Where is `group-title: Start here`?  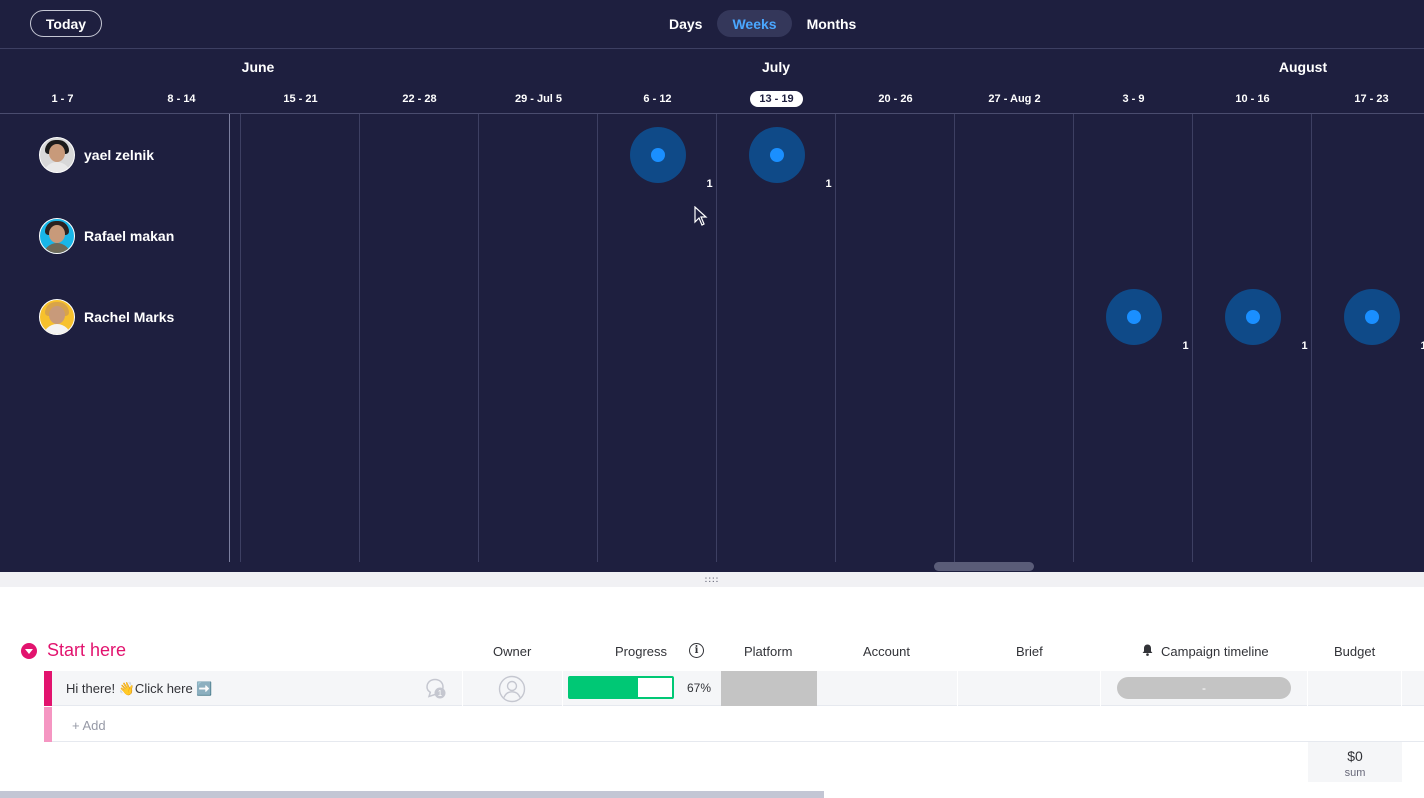 group-title: Start here is located at coordinates (86, 650).